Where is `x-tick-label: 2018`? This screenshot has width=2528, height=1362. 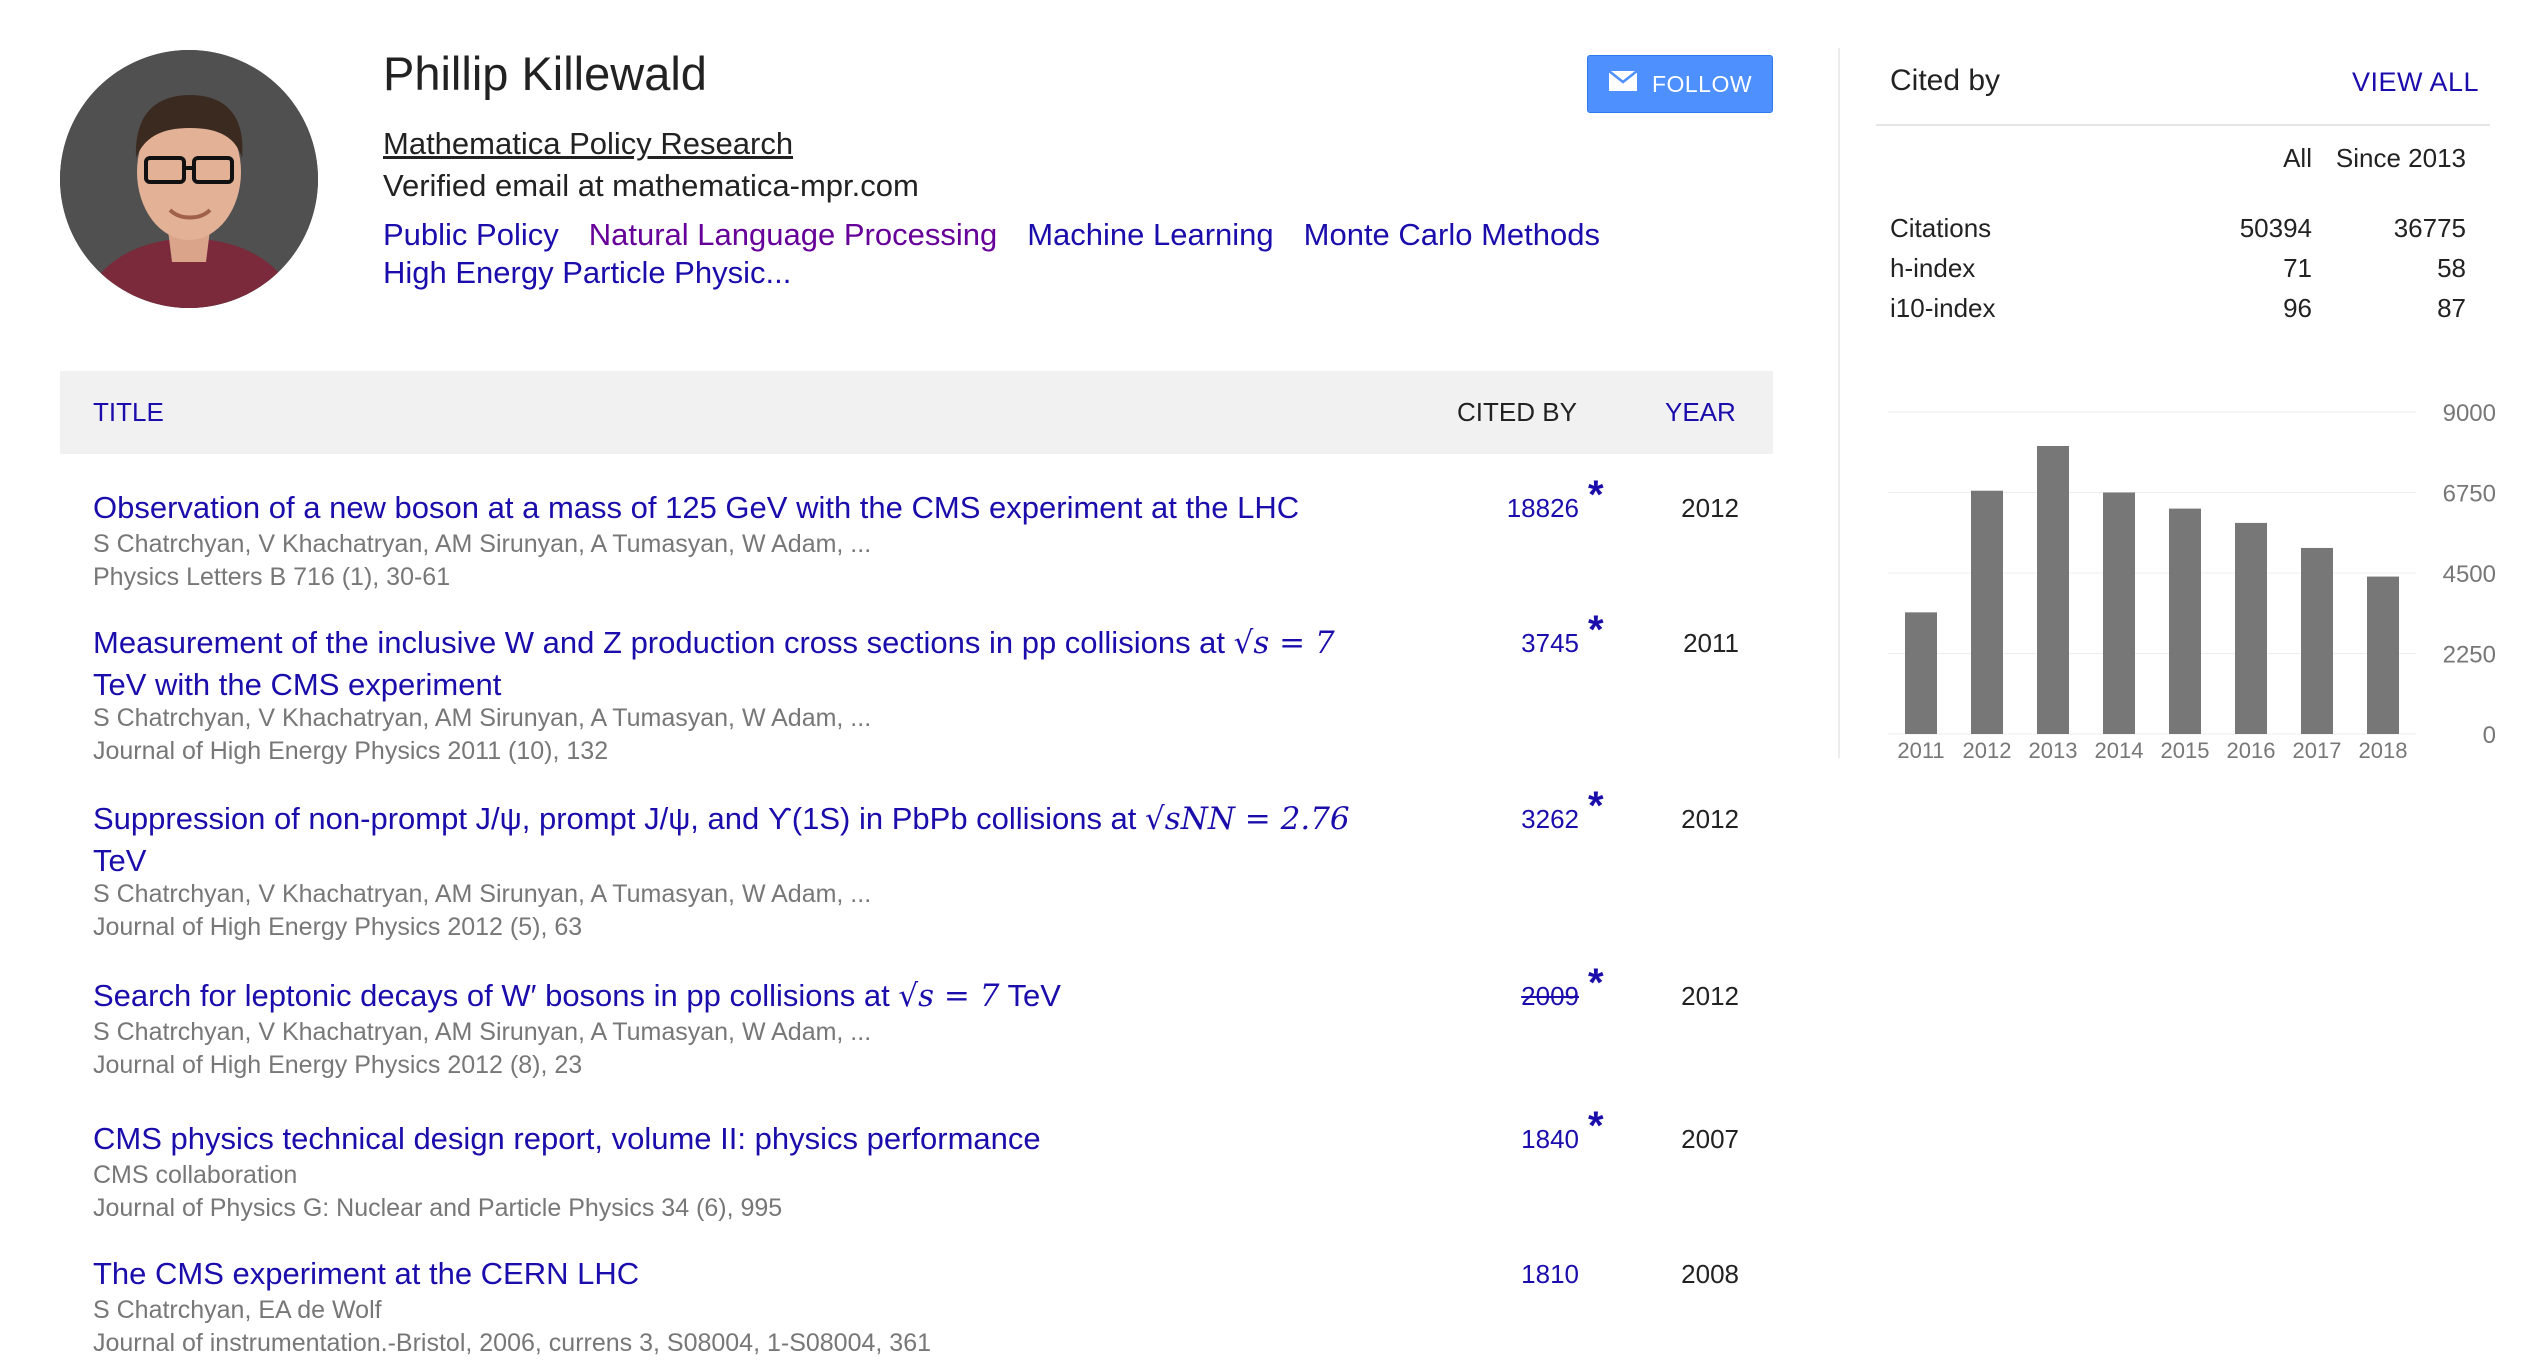 x-tick-label: 2018 is located at coordinates (2383, 750).